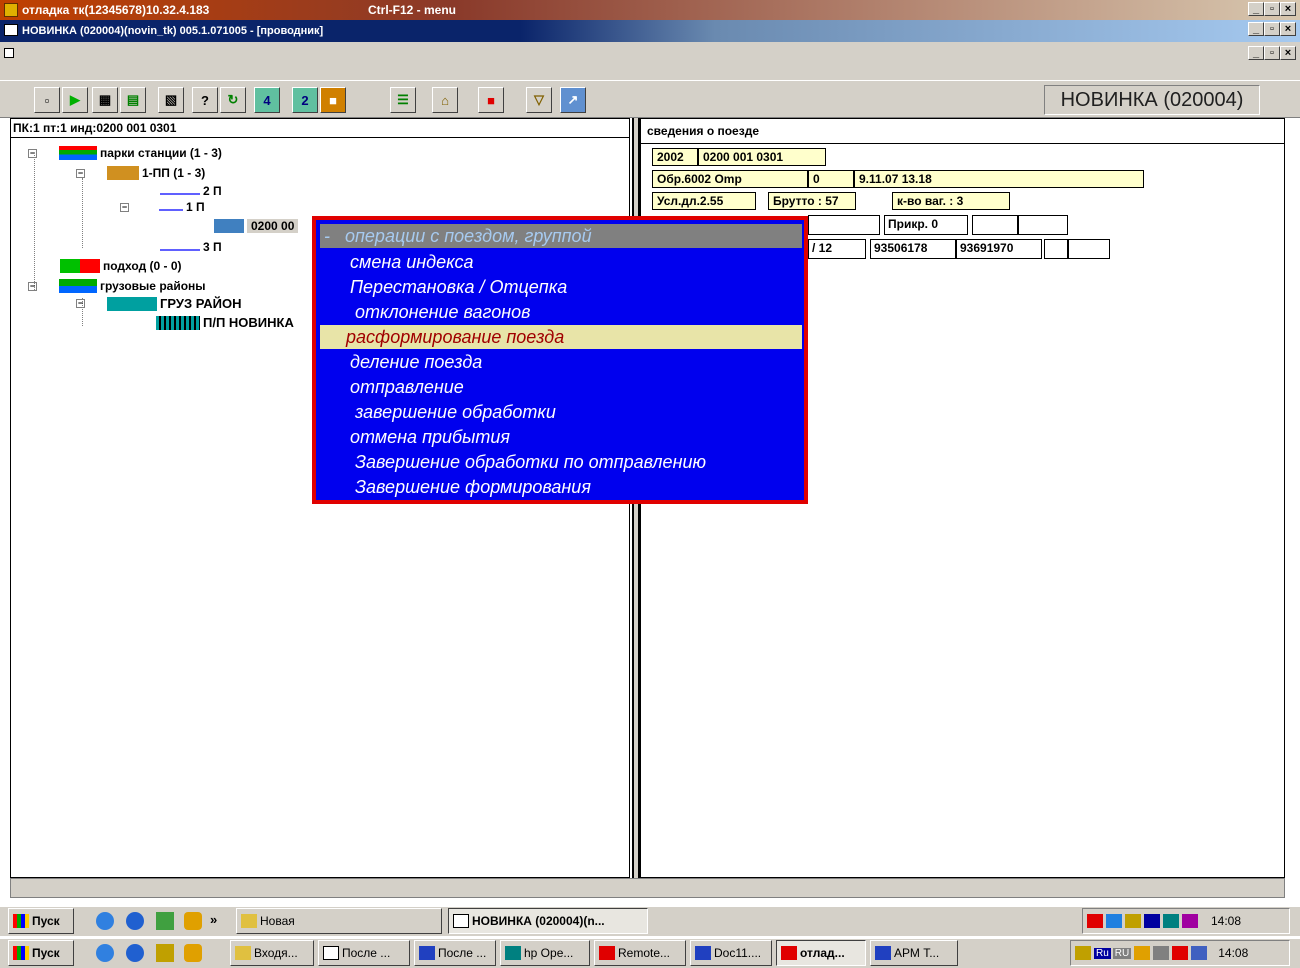 The height and width of the screenshot is (968, 1300). What do you see at coordinates (213, 919) in the screenshot?
I see `quicklaunch-more: »` at bounding box center [213, 919].